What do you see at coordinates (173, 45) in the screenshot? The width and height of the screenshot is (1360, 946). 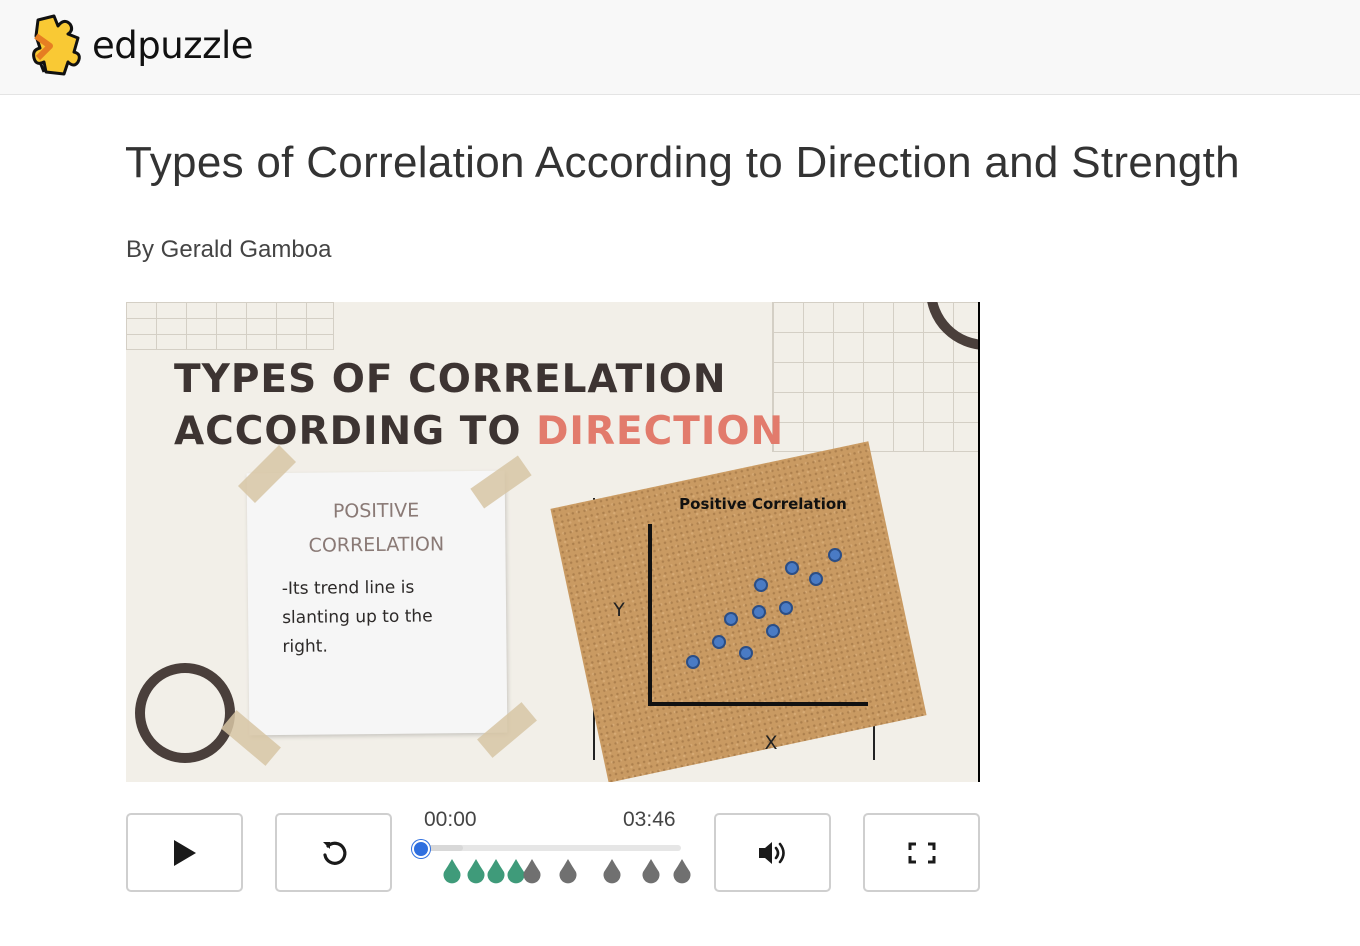 I see `brand-name: edpuzzle` at bounding box center [173, 45].